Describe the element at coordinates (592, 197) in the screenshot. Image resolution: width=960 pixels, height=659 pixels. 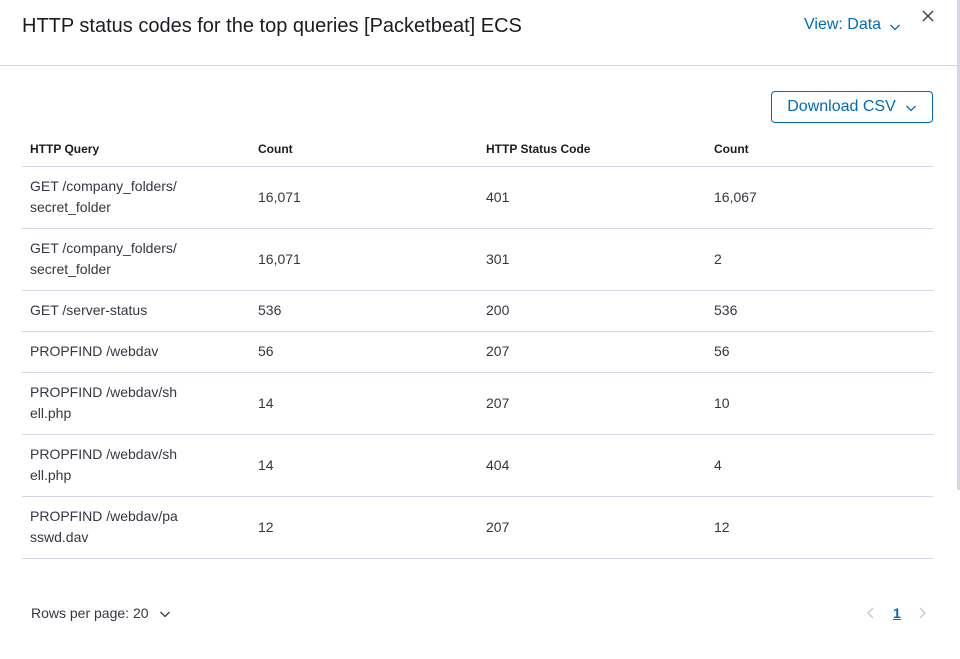
I see `cell-status-code: 401` at that location.